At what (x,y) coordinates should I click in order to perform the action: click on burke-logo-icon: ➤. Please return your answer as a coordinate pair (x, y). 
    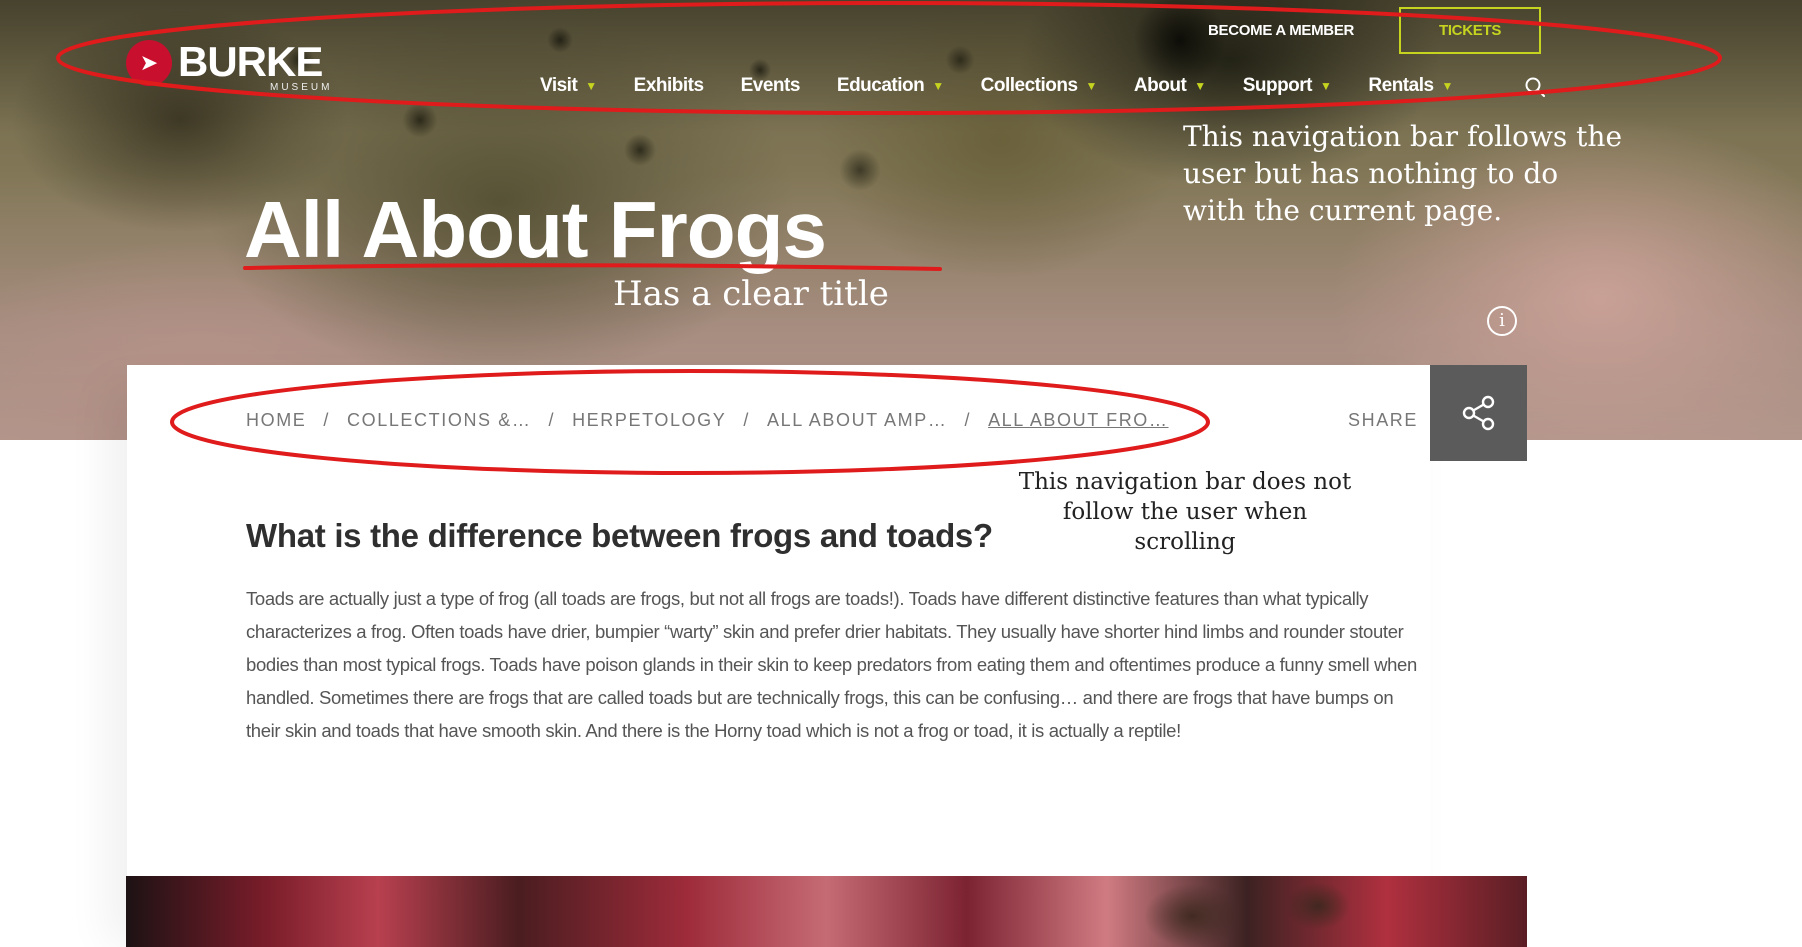
    Looking at the image, I should click on (149, 63).